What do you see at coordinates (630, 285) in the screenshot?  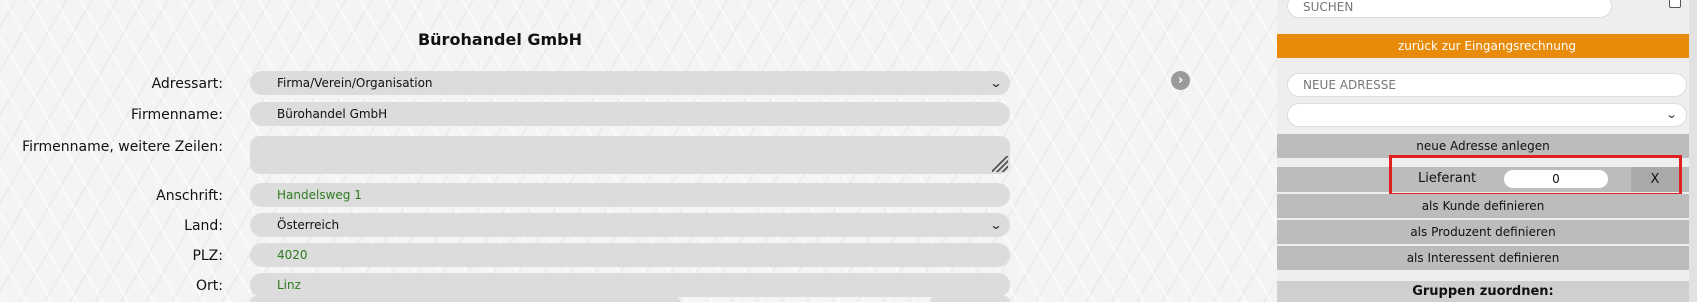 I see `ort-input: Linz` at bounding box center [630, 285].